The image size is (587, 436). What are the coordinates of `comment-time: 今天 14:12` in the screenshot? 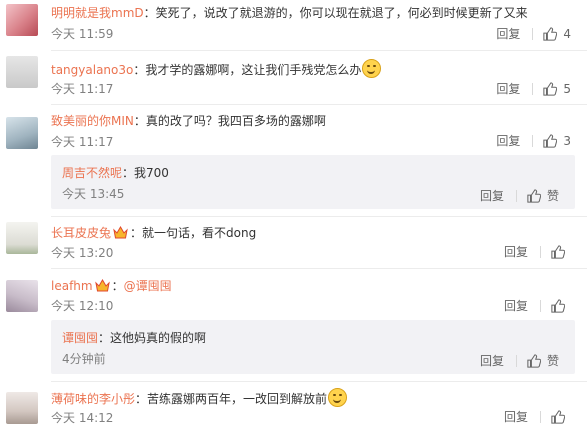 It's located at (82, 418).